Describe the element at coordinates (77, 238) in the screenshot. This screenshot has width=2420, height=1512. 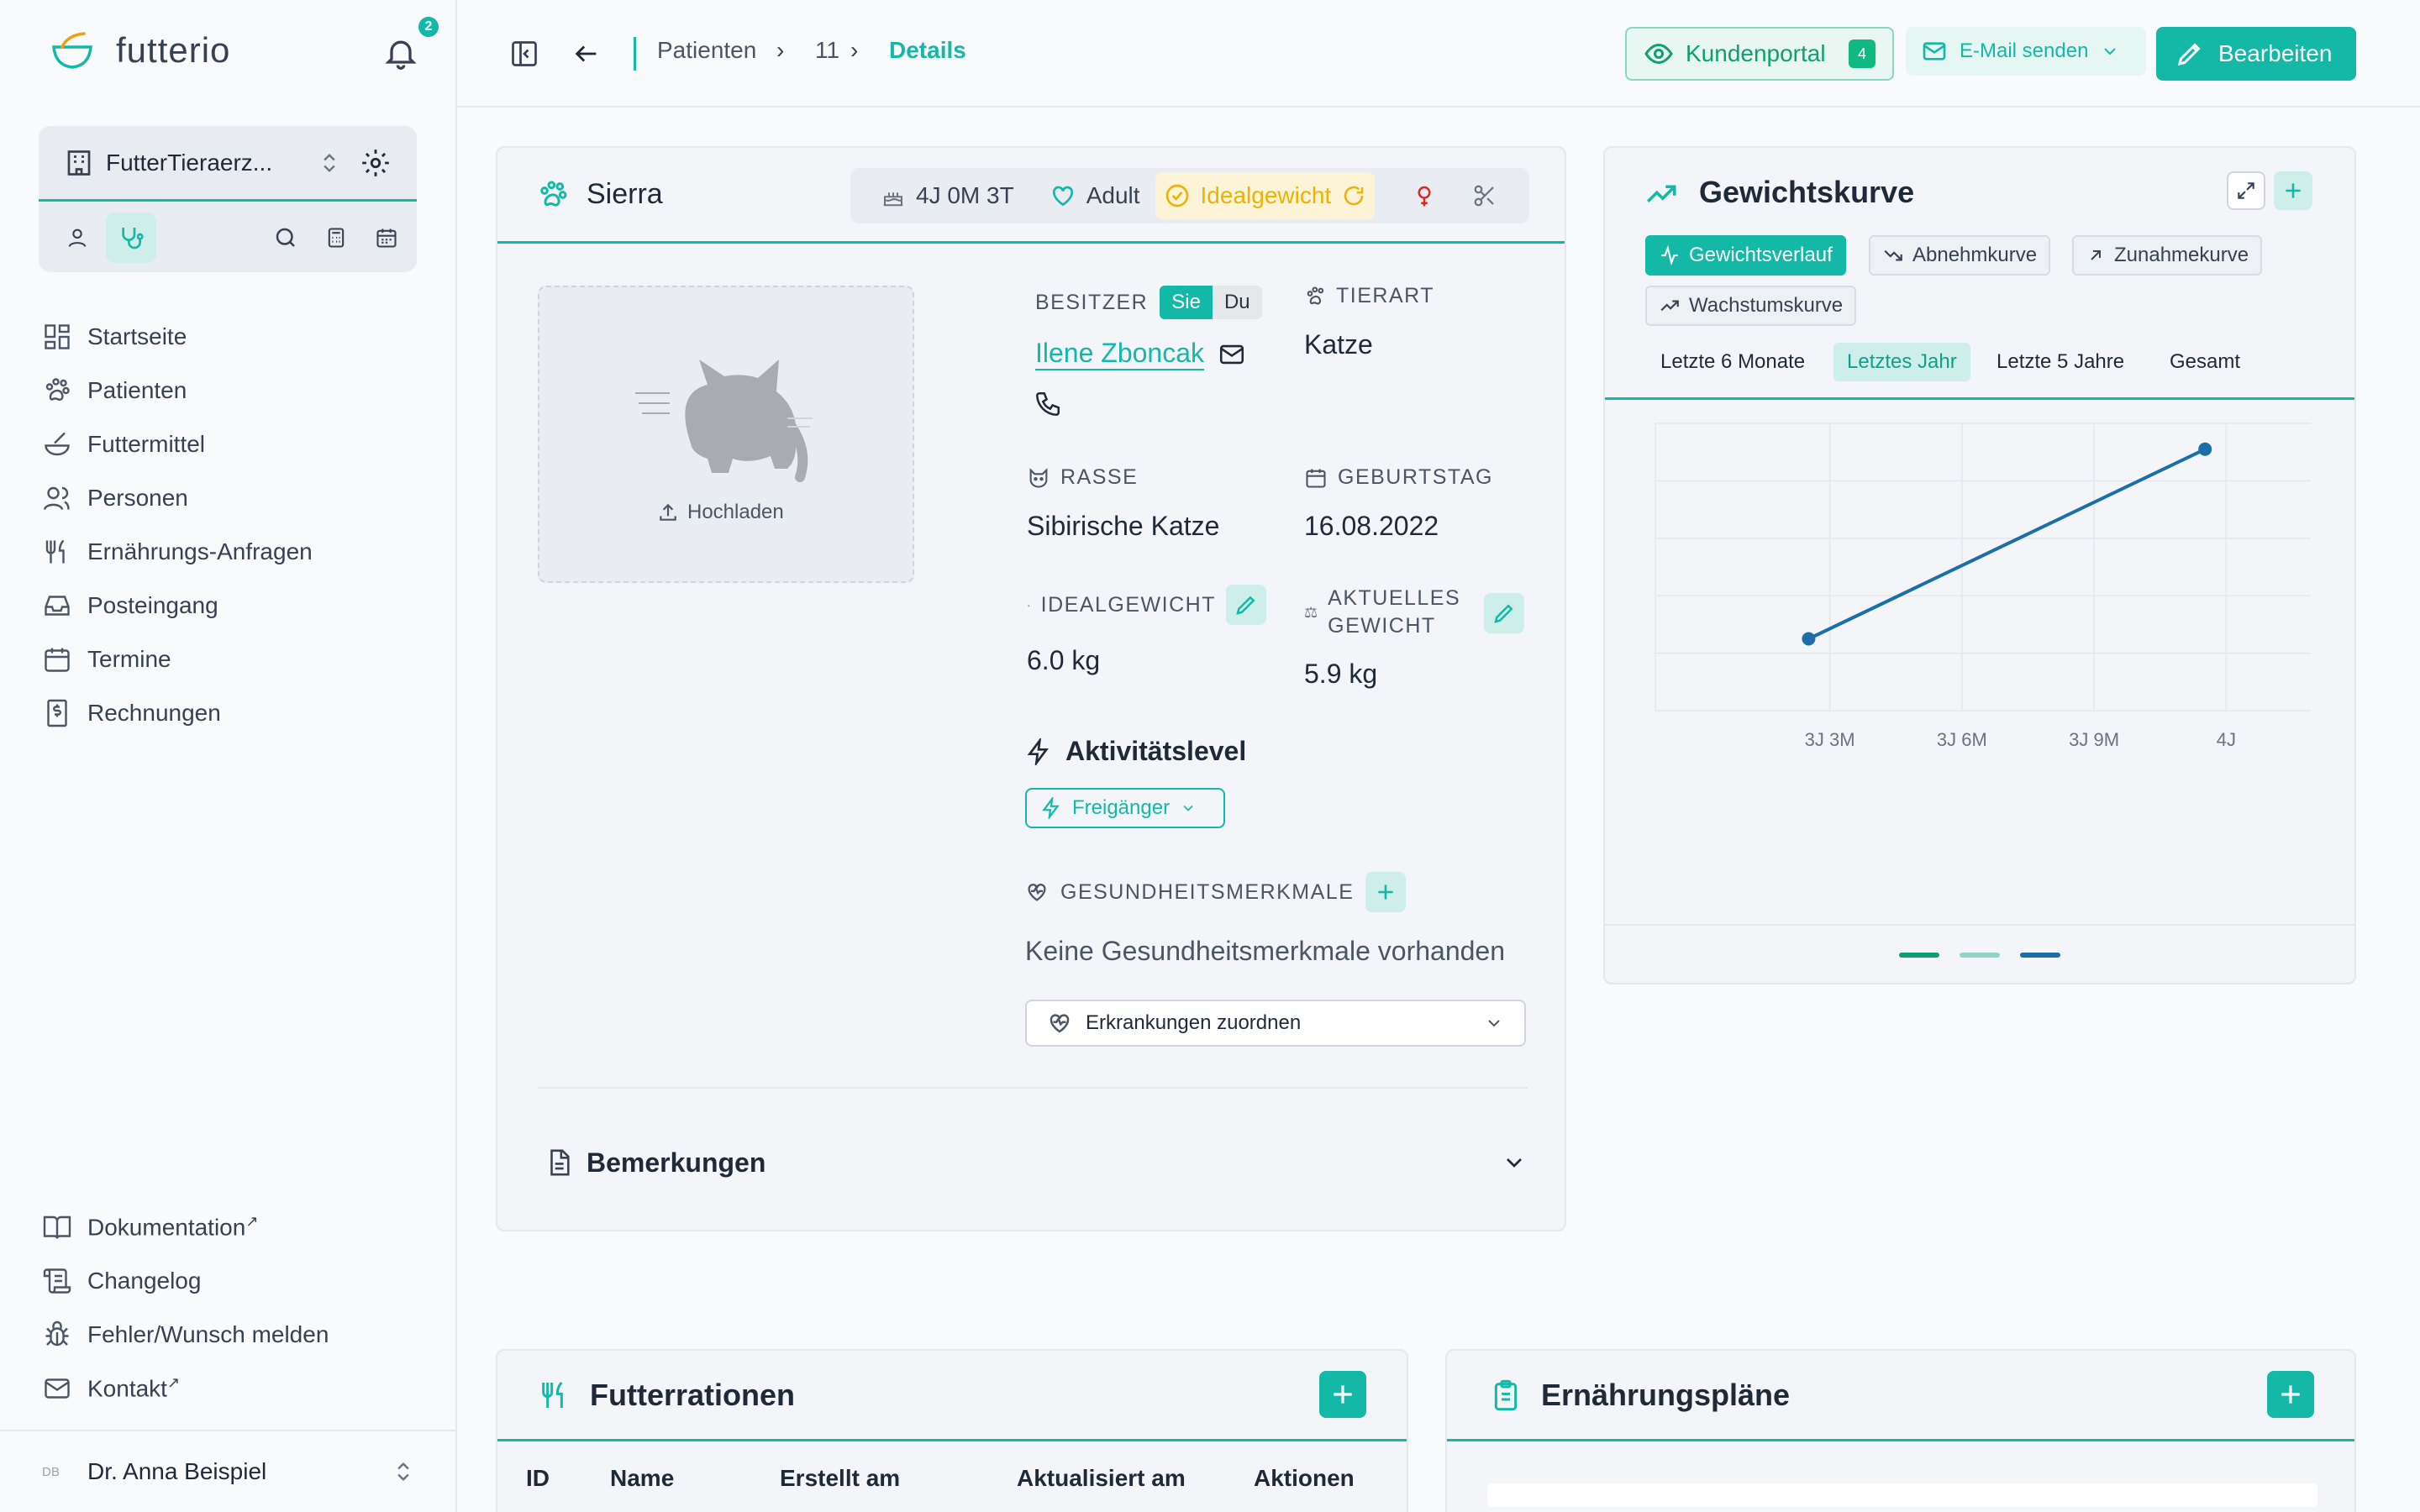
I see `owner-mode-tool` at that location.